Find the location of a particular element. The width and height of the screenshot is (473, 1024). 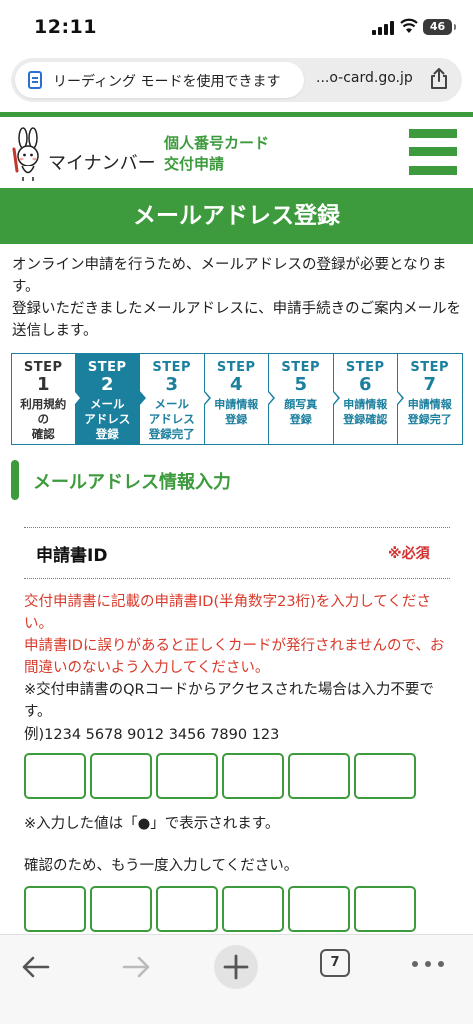

logo-text: マイナンバー is located at coordinates (102, 162).